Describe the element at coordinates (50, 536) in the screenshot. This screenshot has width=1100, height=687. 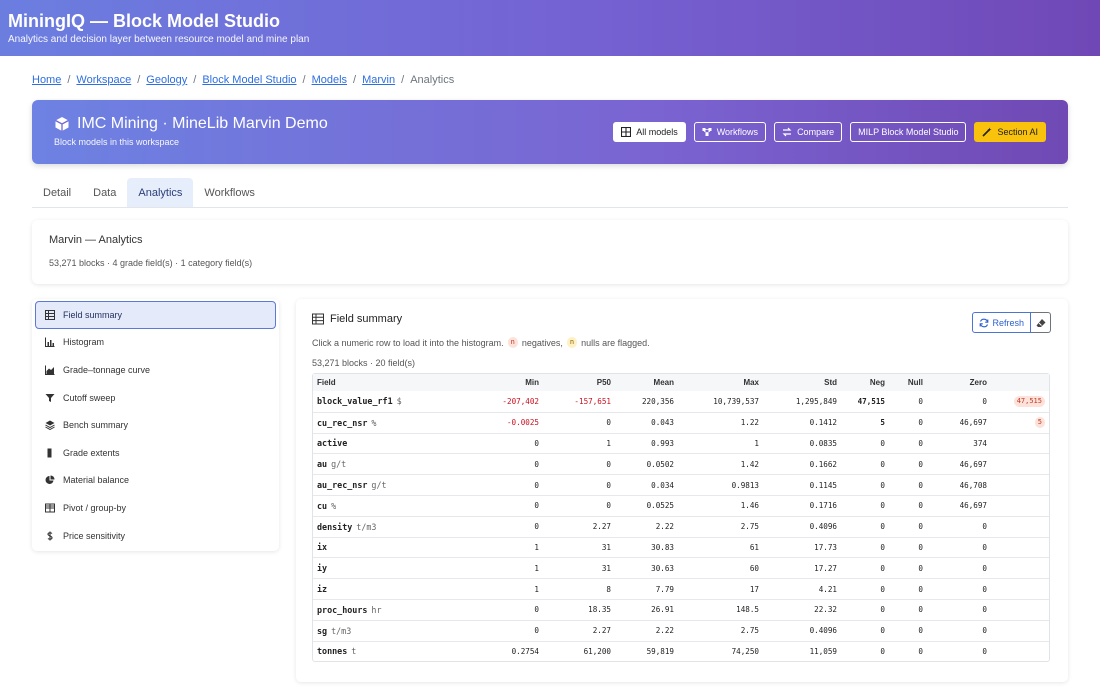
I see `dollar-icon` at that location.